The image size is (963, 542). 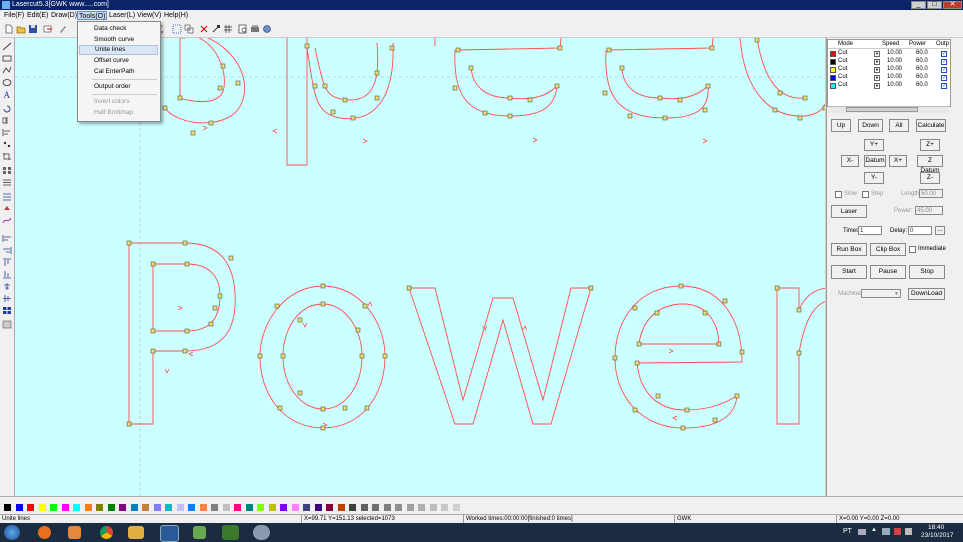 I want to click on node-edit-icon, so click(x=216, y=29).